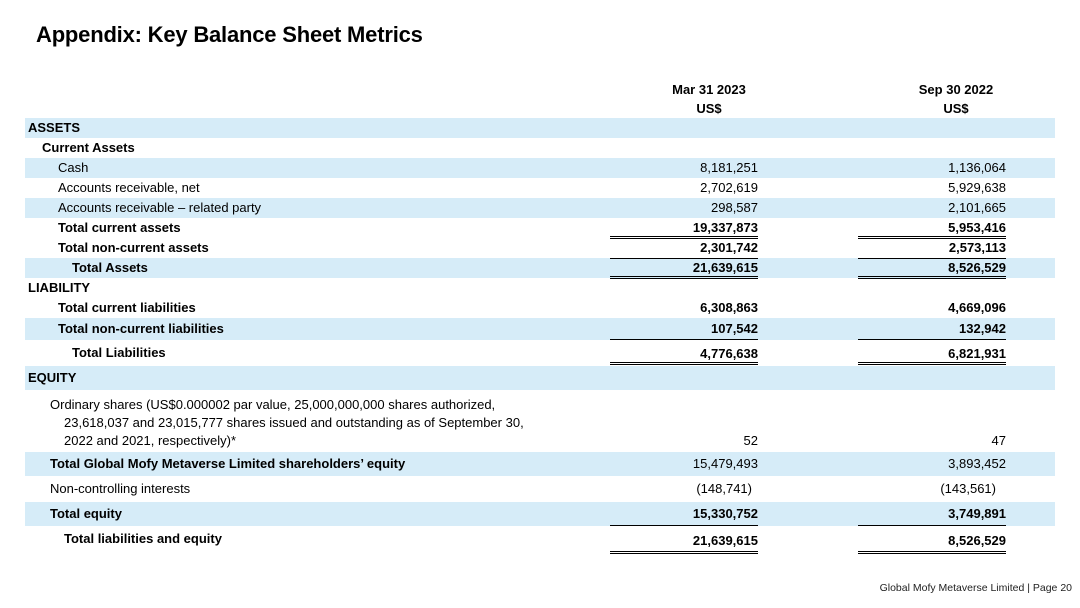 The width and height of the screenshot is (1080, 608). What do you see at coordinates (129, 187) in the screenshot?
I see `row-label: Accounts receivable, net` at bounding box center [129, 187].